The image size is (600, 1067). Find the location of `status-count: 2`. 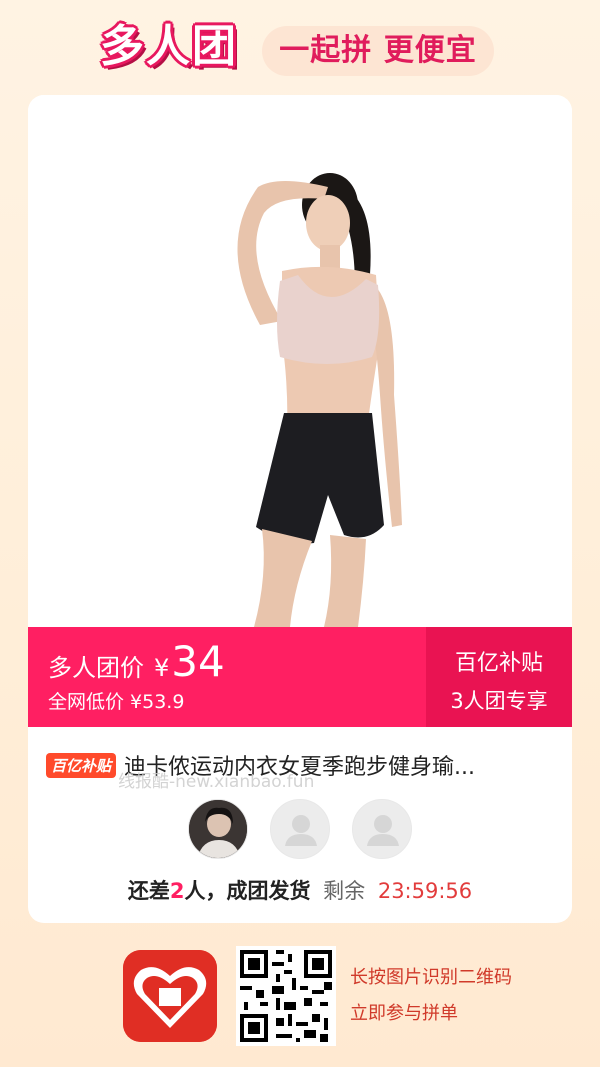

status-count: 2 is located at coordinates (177, 891).